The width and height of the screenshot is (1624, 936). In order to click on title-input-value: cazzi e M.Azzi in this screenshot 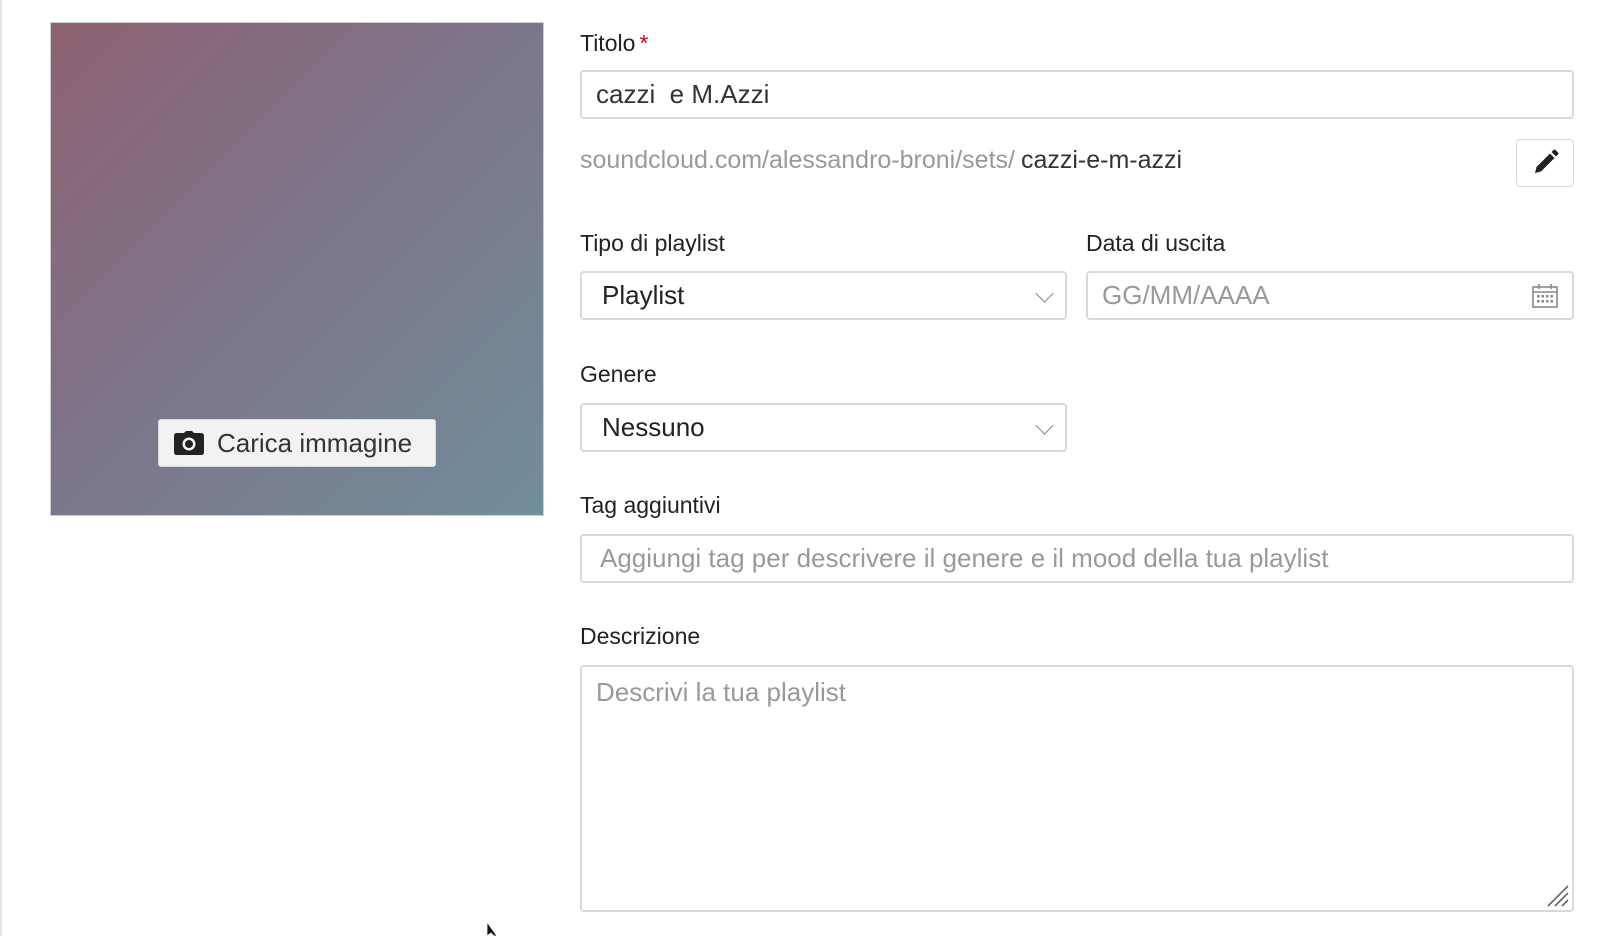, I will do `click(683, 94)`.